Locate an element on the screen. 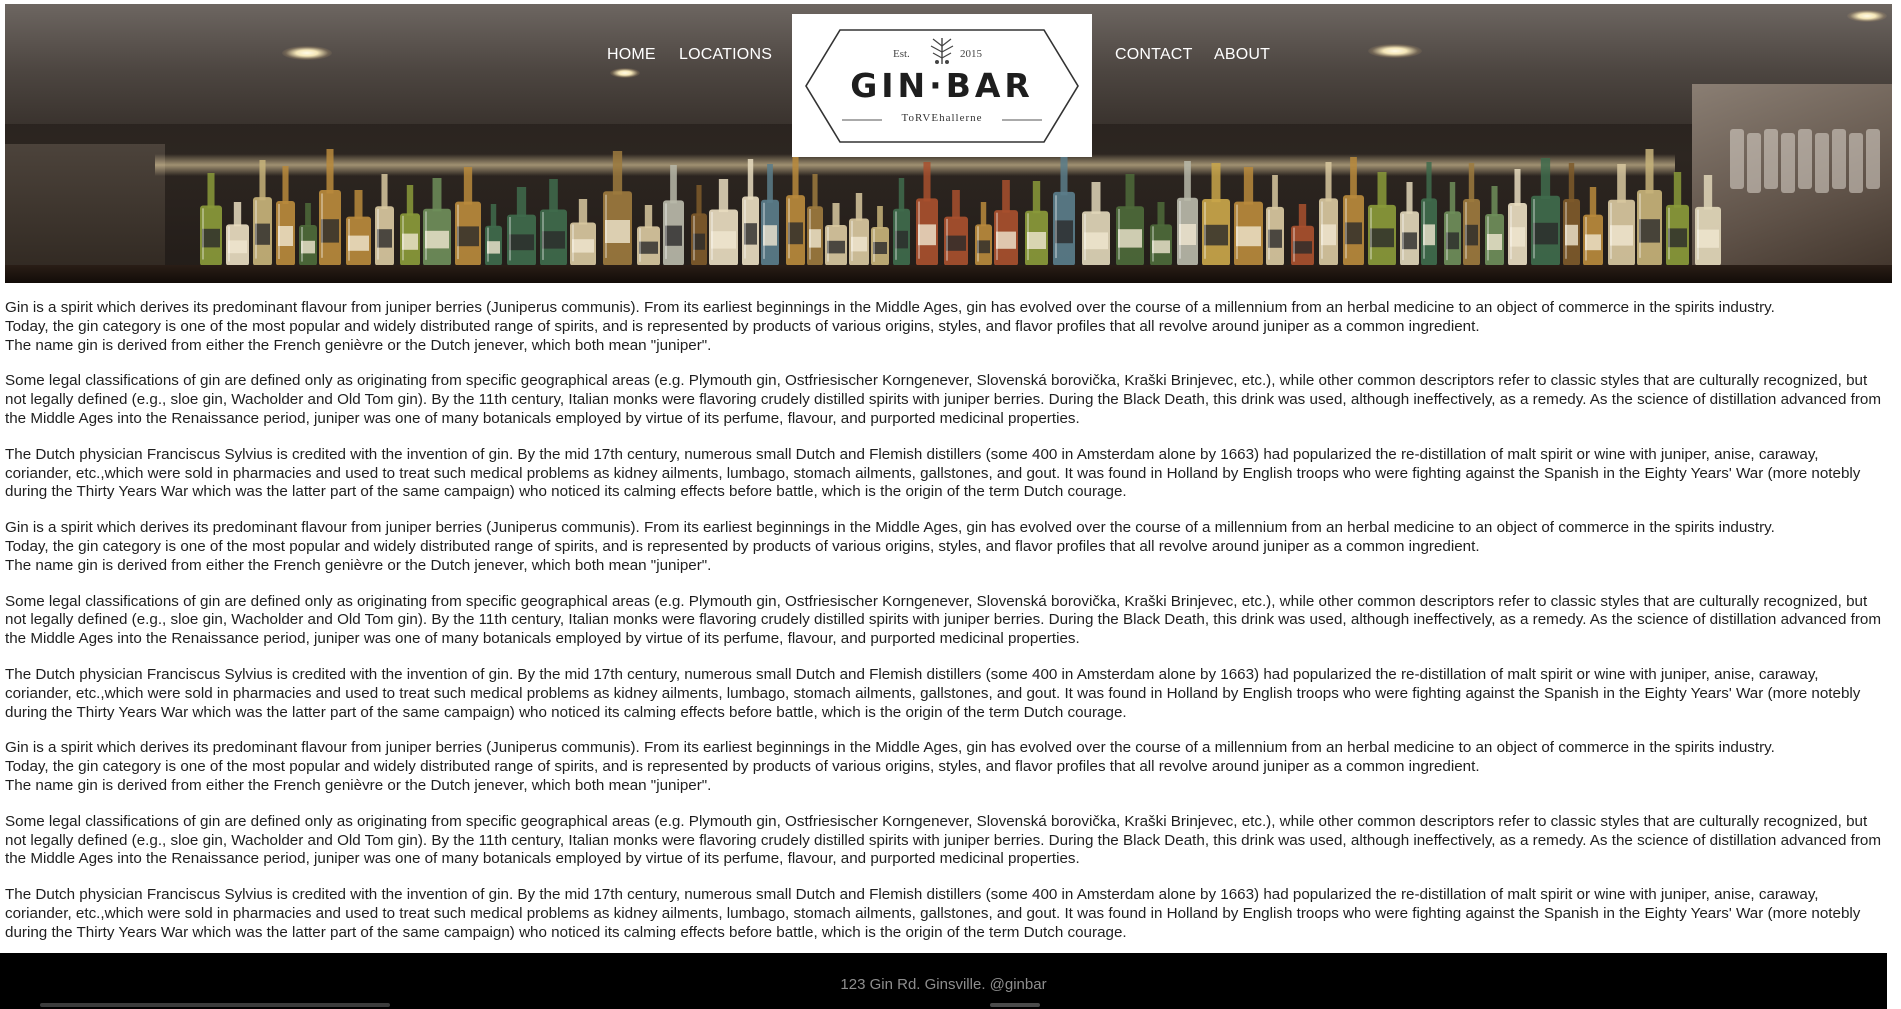 The height and width of the screenshot is (1009, 1901). juniper-sprig-icon is located at coordinates (942, 51).